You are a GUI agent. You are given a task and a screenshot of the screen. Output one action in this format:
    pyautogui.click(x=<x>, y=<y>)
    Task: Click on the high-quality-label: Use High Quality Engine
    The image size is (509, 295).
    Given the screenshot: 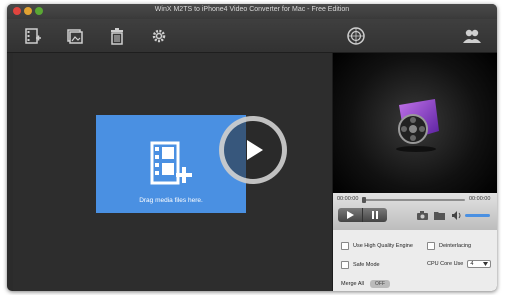 What is the action you would take?
    pyautogui.click(x=383, y=246)
    